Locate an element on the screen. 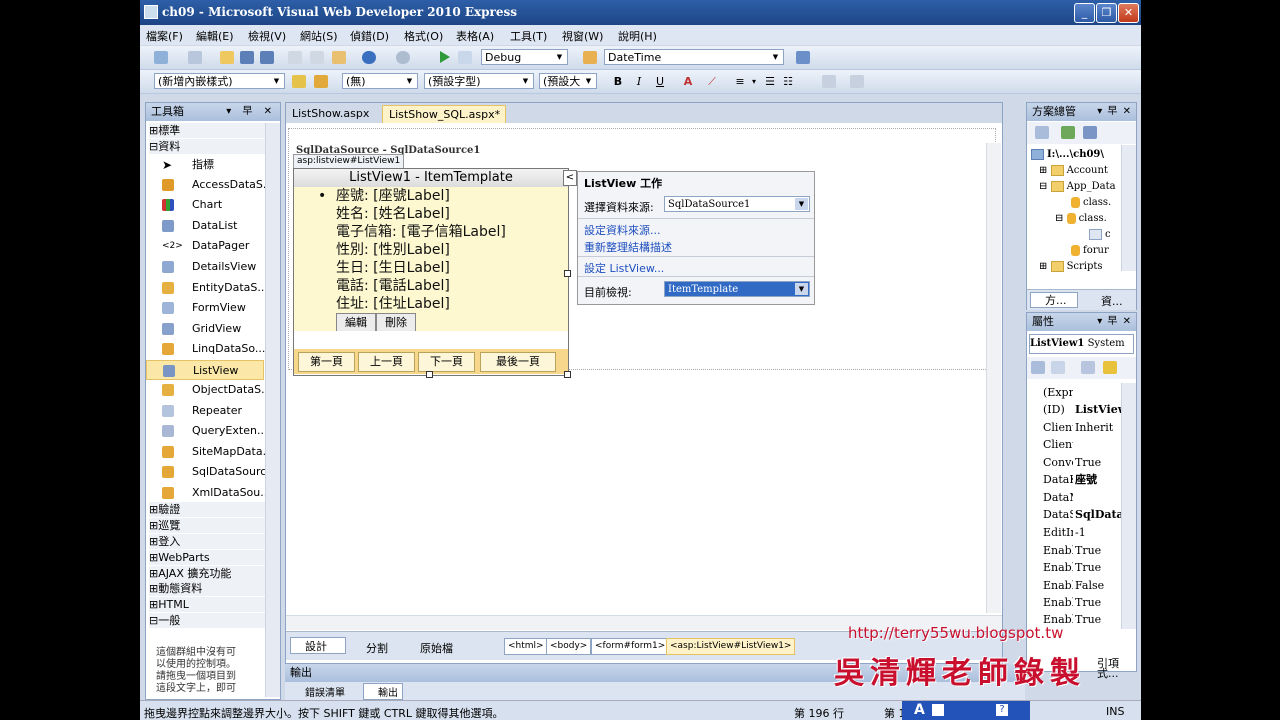 The width and height of the screenshot is (1280, 720). prop-row-10: Enabl True is located at coordinates (1082, 567).